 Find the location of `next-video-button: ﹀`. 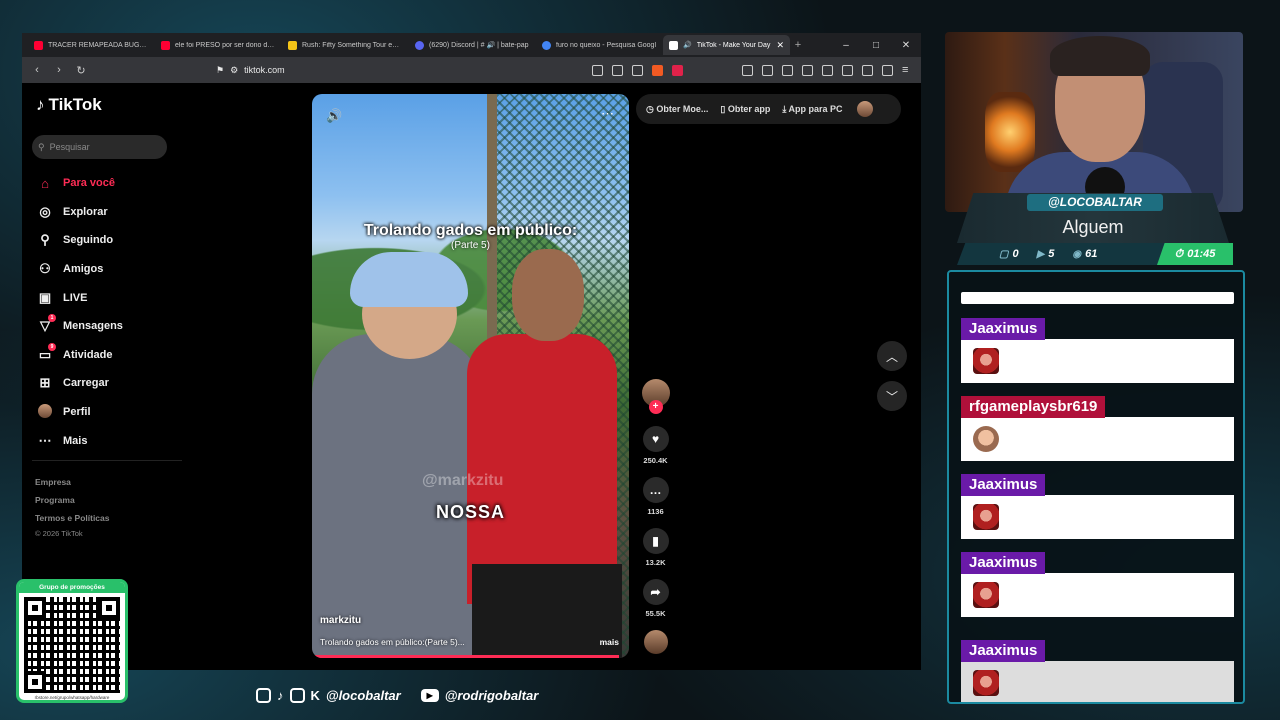

next-video-button: ﹀ is located at coordinates (892, 396).